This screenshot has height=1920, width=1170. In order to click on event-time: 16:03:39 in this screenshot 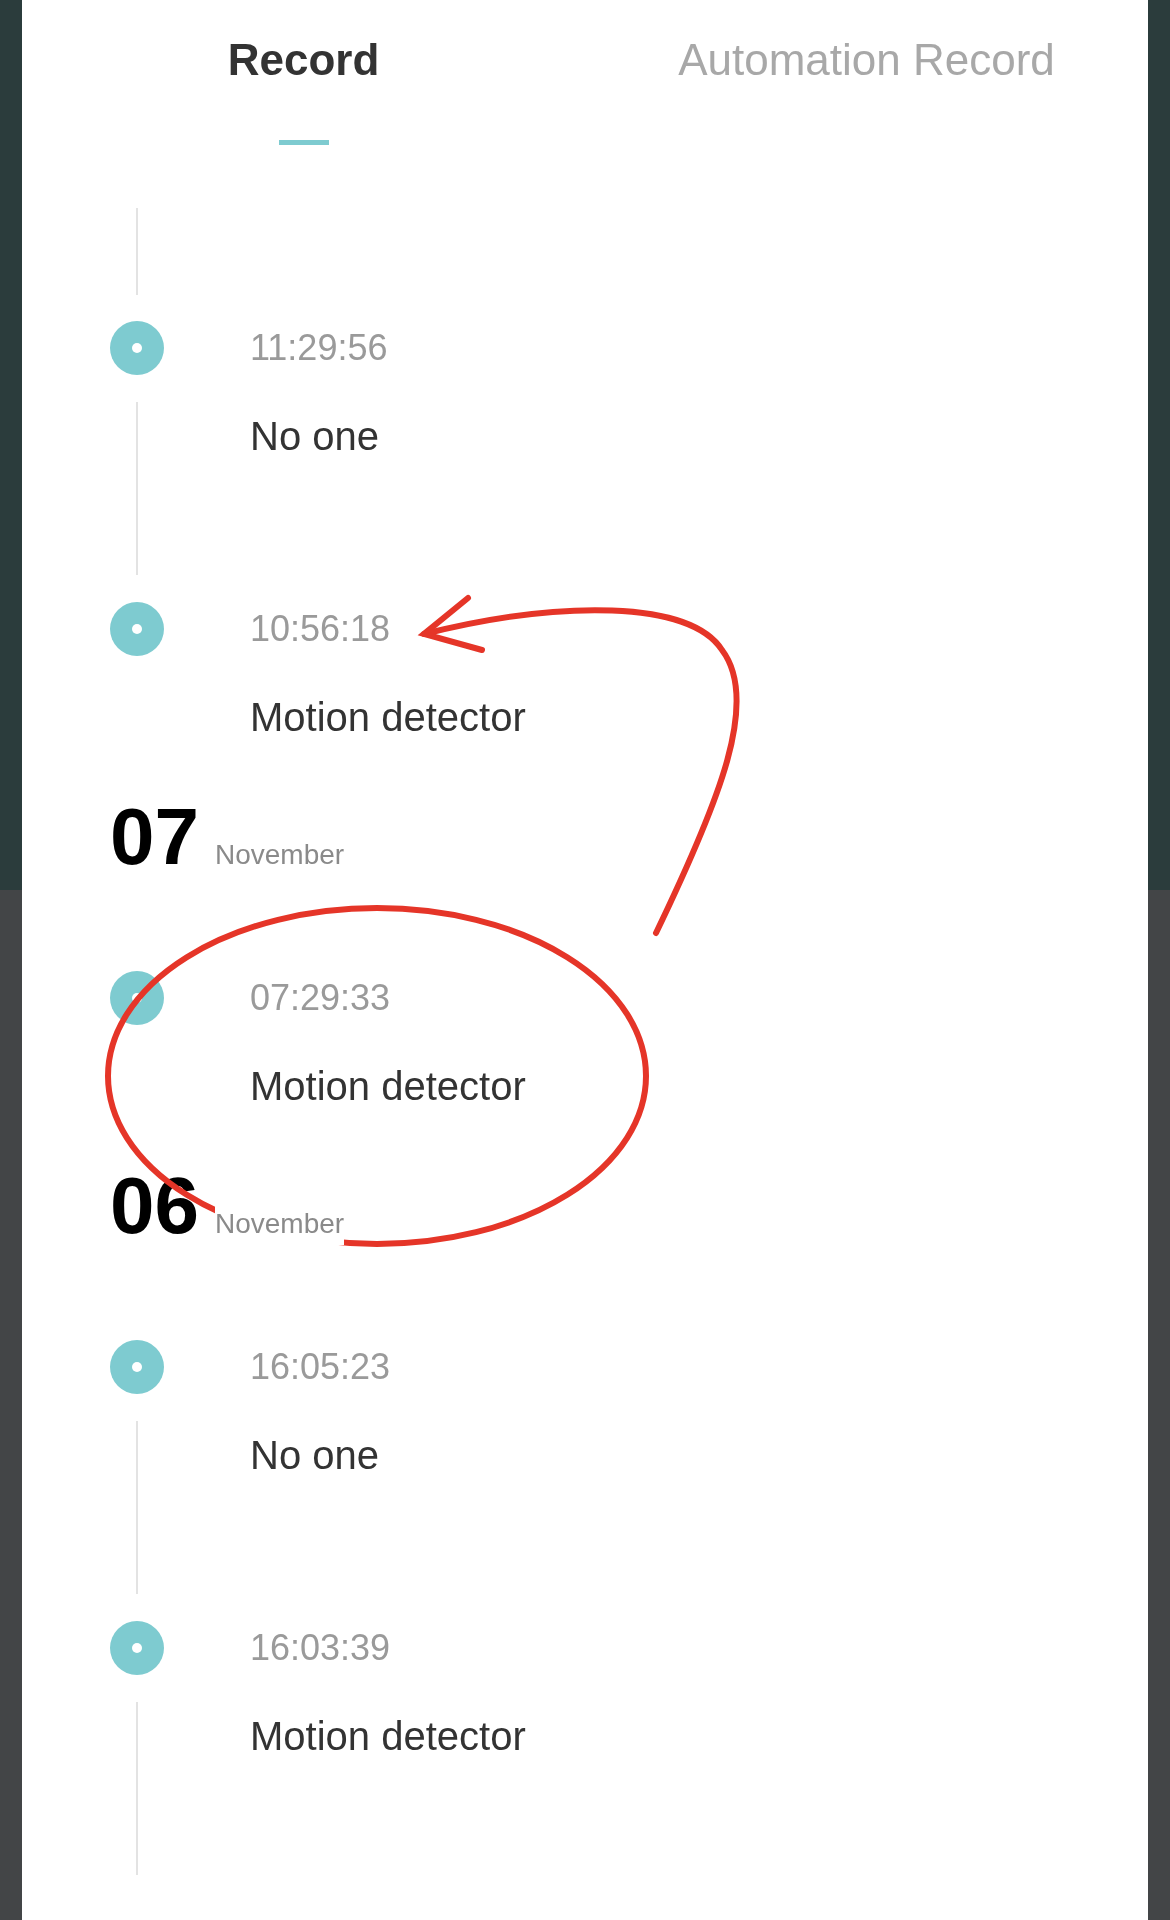, I will do `click(321, 1648)`.